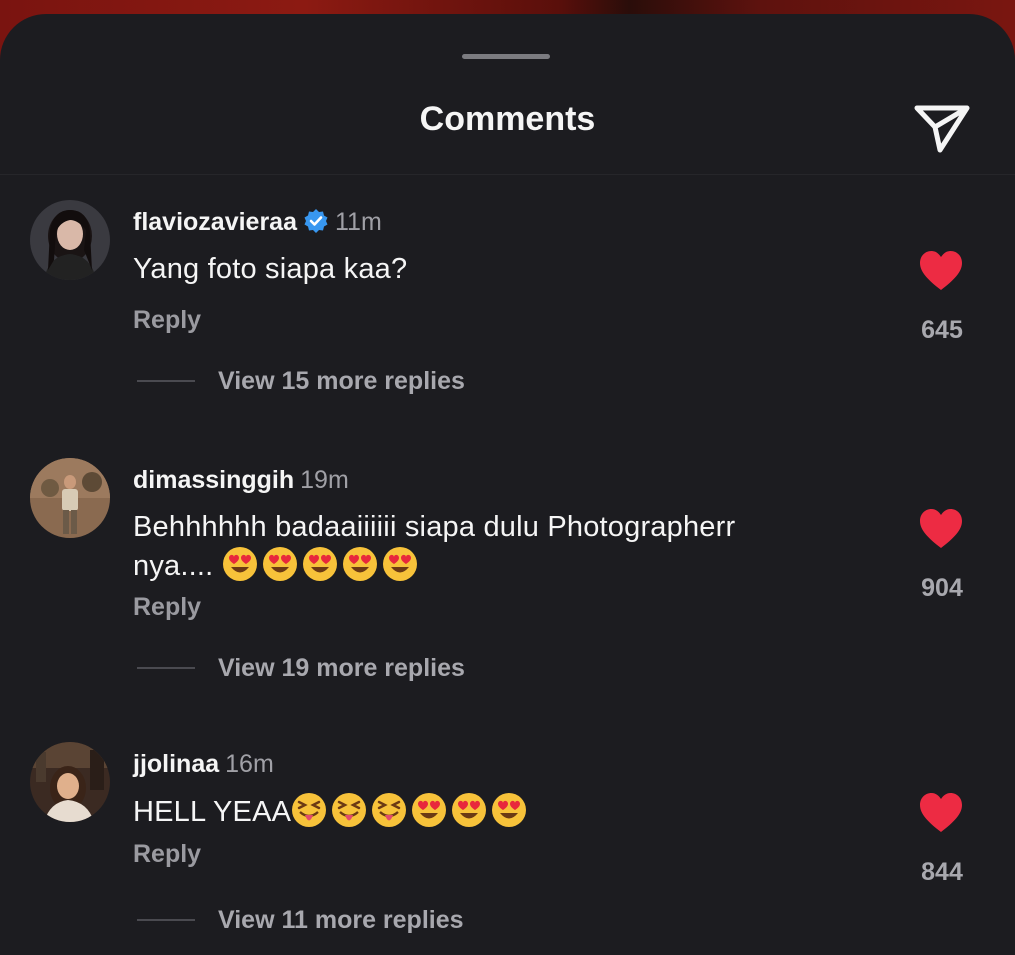  What do you see at coordinates (215, 222) in the screenshot?
I see `username: flaviozavieraa` at bounding box center [215, 222].